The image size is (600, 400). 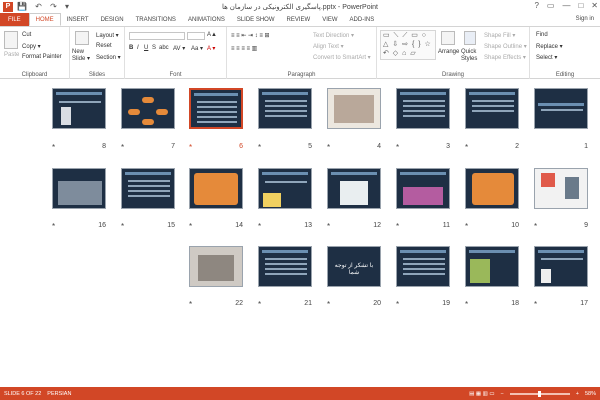 I want to click on editing-group: Find Replace ▾ Select ▾ Editing, so click(x=565, y=53).